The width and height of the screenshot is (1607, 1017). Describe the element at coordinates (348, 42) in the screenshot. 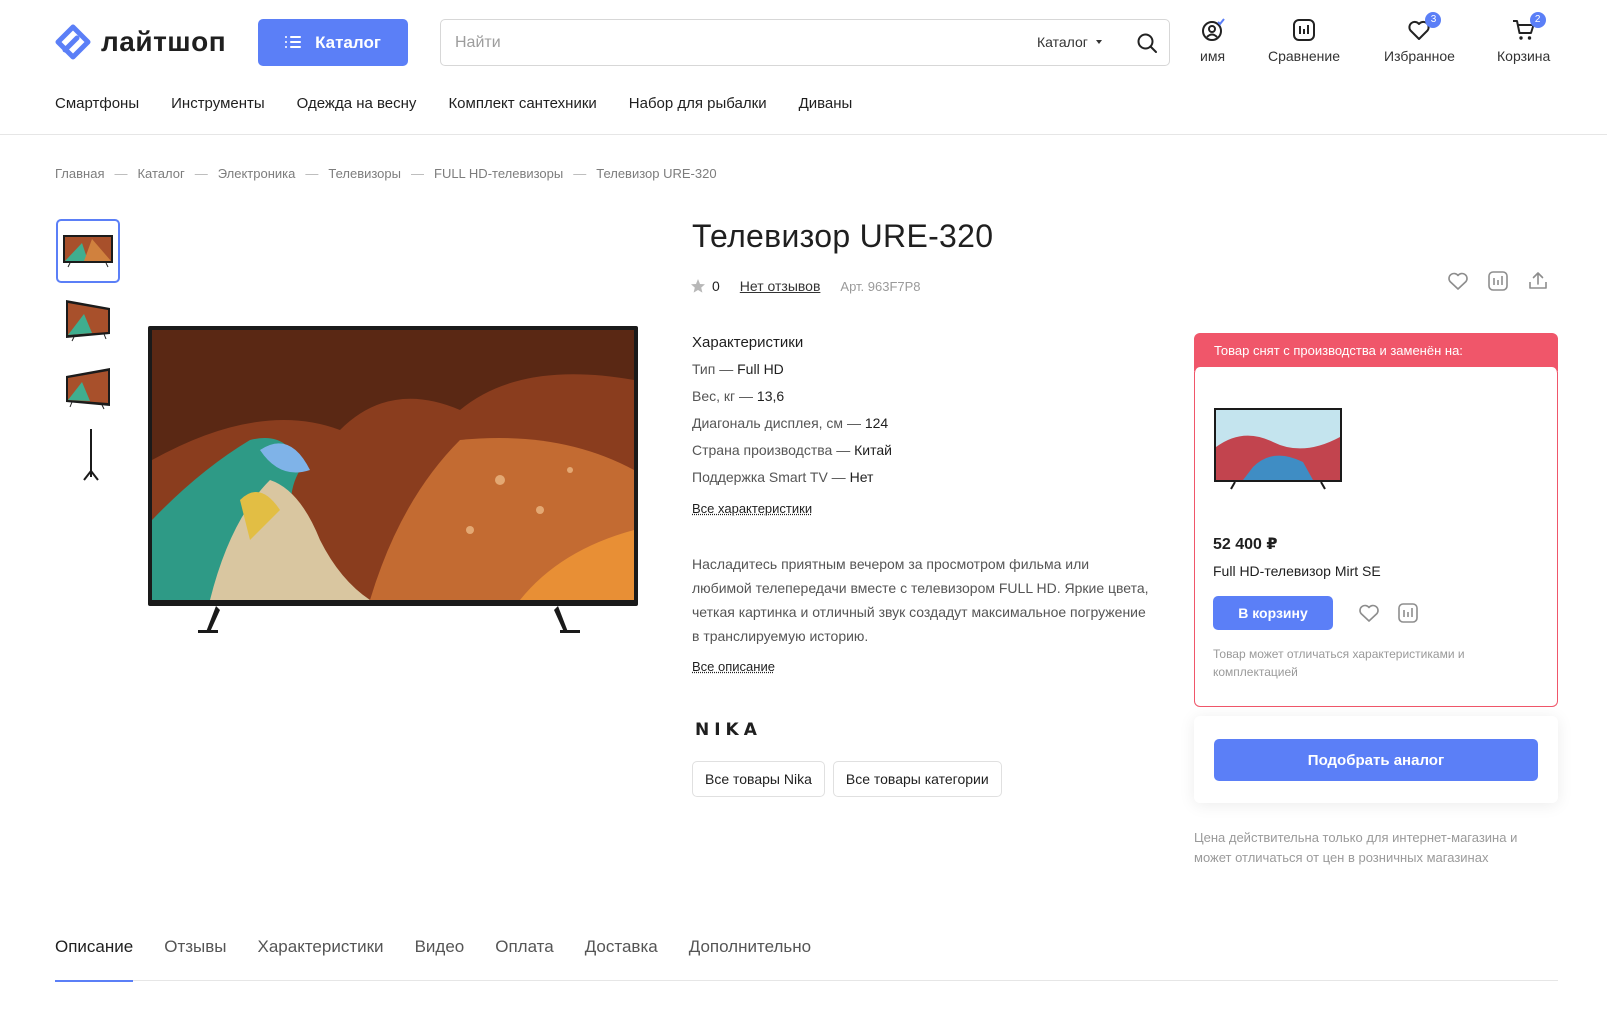

I see `catalog-button-label: Каталог` at that location.